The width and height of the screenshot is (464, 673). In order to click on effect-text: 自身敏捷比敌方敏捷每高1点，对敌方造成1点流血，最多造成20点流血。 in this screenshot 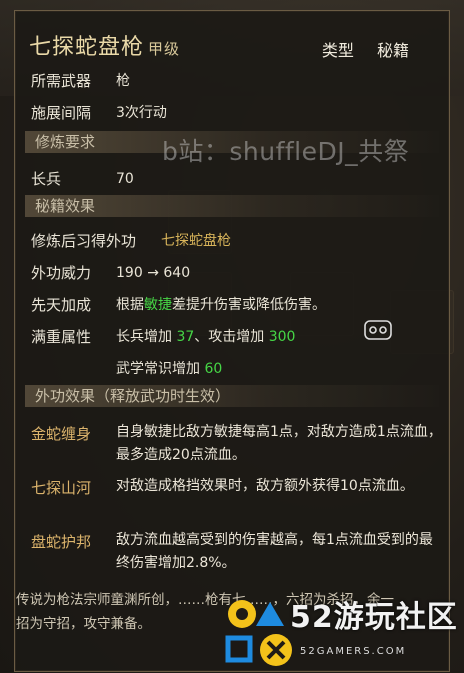, I will do `click(279, 443)`.